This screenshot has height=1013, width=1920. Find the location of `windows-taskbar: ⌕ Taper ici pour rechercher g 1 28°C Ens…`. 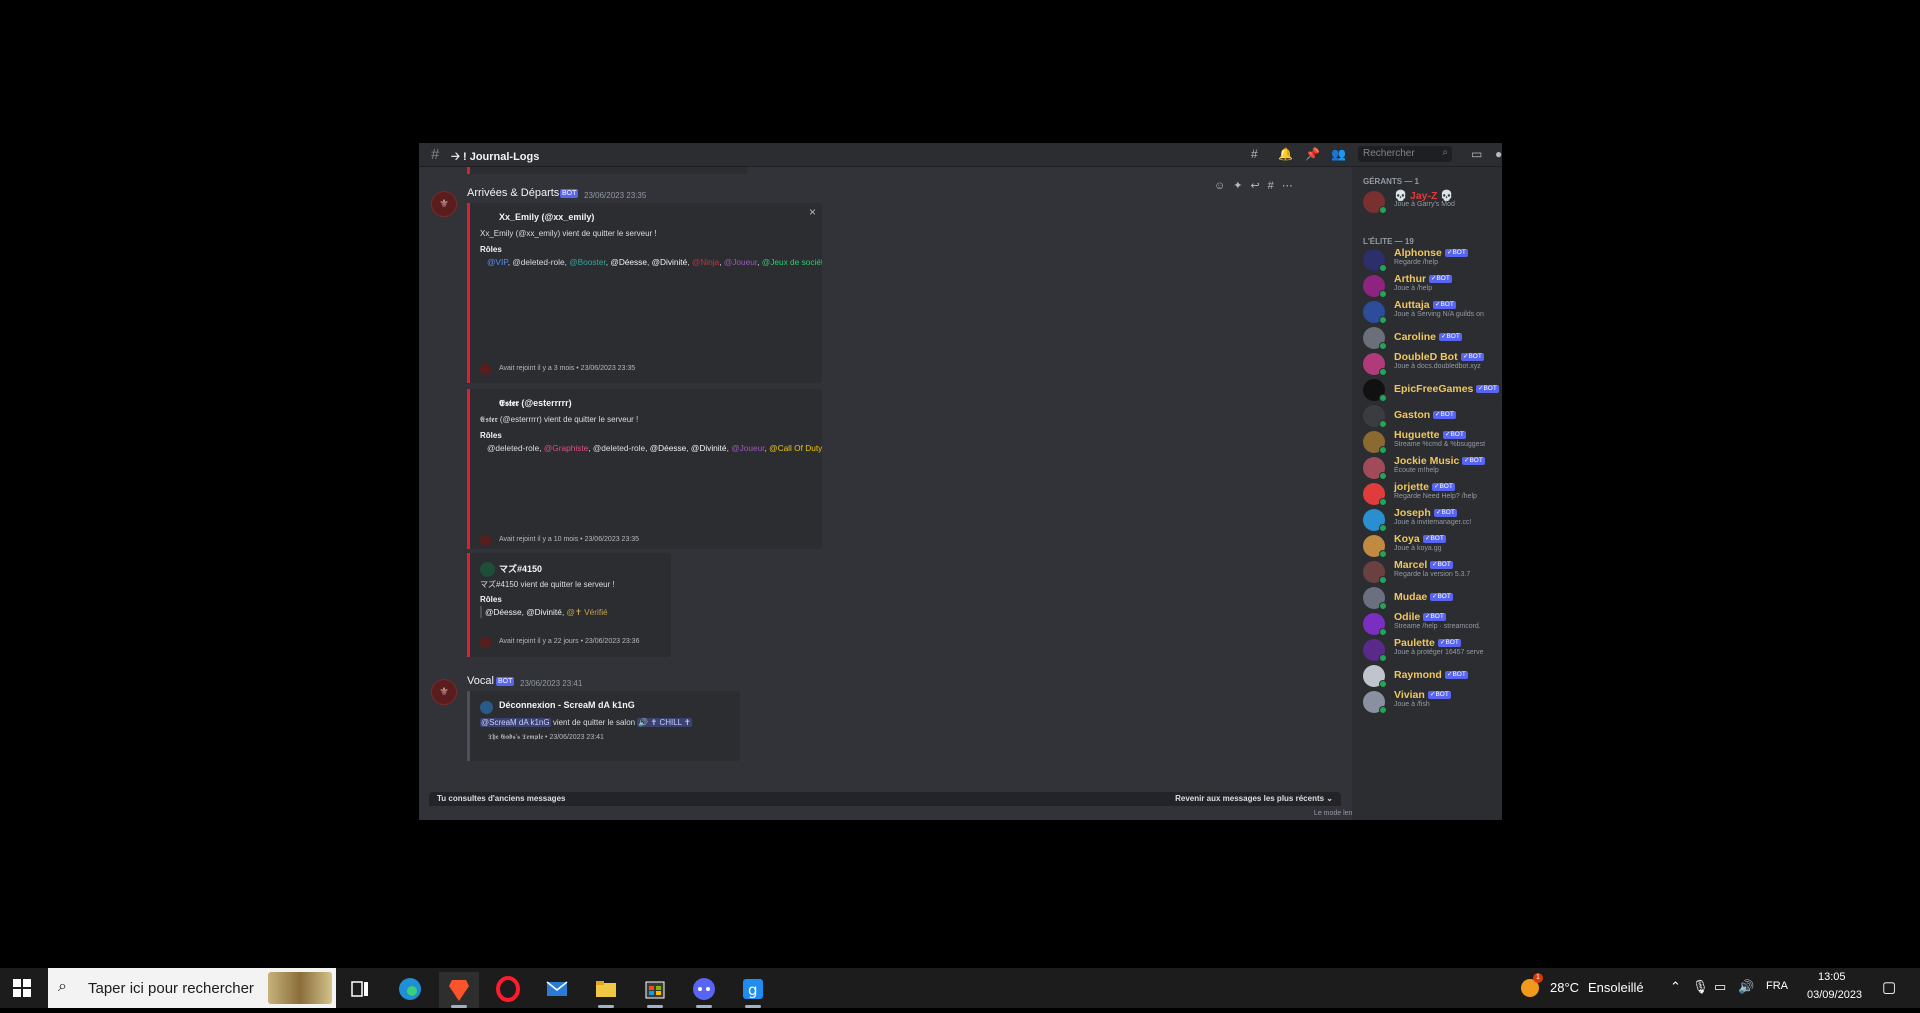

windows-taskbar: ⌕ Taper ici pour rechercher g 1 28°C Ens… is located at coordinates (960, 988).